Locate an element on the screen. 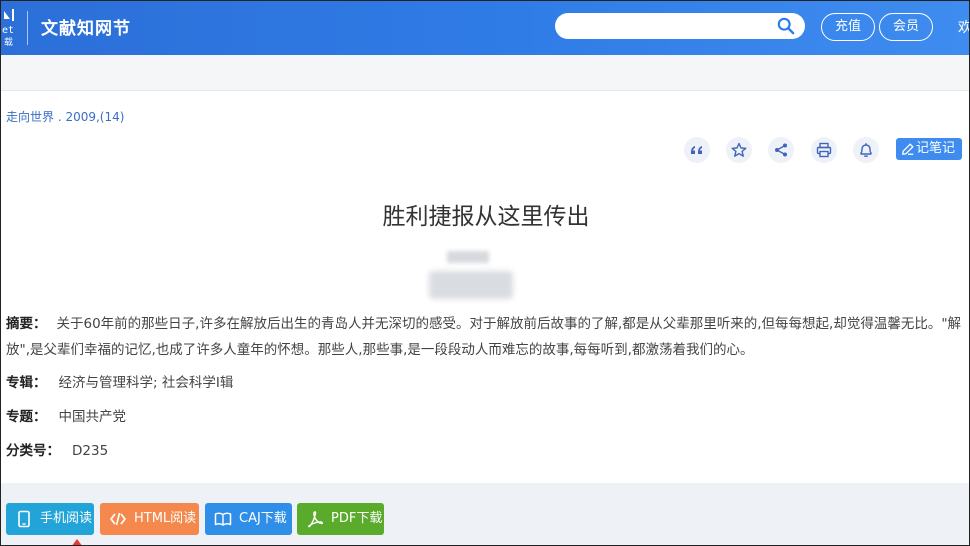 Image resolution: width=970 pixels, height=546 pixels. search-box is located at coordinates (680, 26).